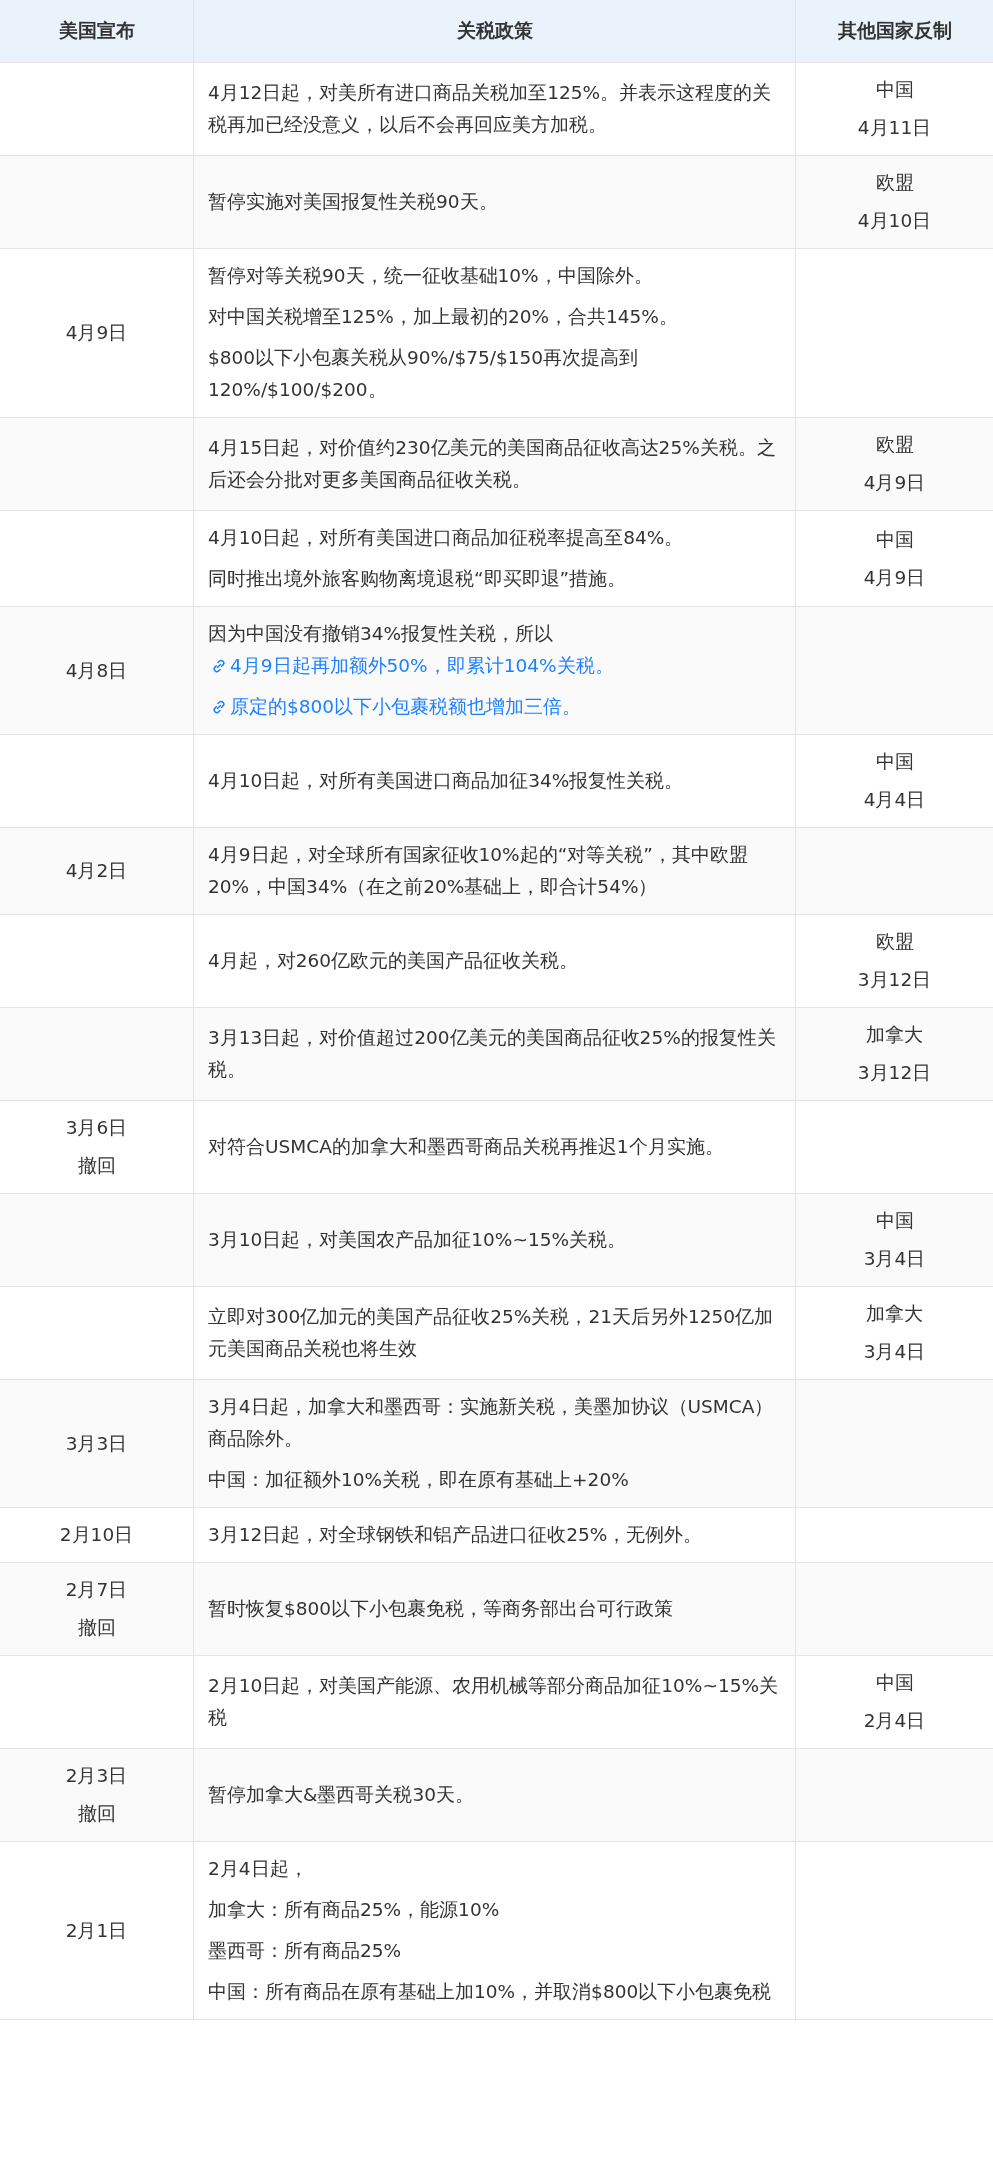 The image size is (993, 2176). What do you see at coordinates (354, 1910) in the screenshot?
I see `policy-paragraph: 加拿大：所有商品25%，能源10%` at bounding box center [354, 1910].